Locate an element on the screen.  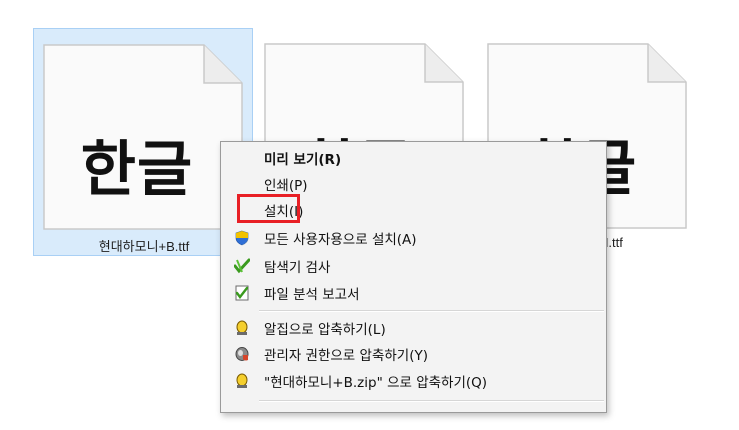
menu-item-label: 알집으로 압축하기(L) is located at coordinates (325, 330).